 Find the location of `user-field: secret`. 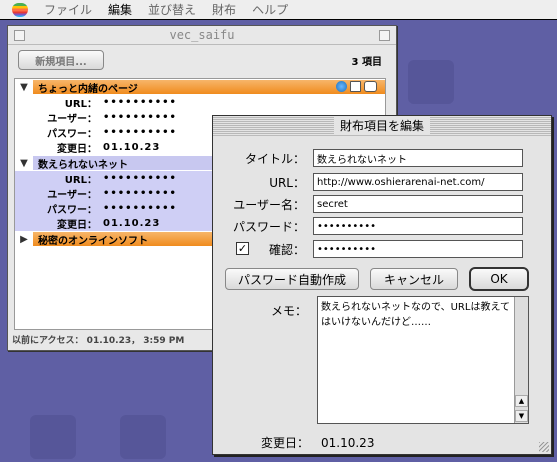

user-field: secret is located at coordinates (418, 204).